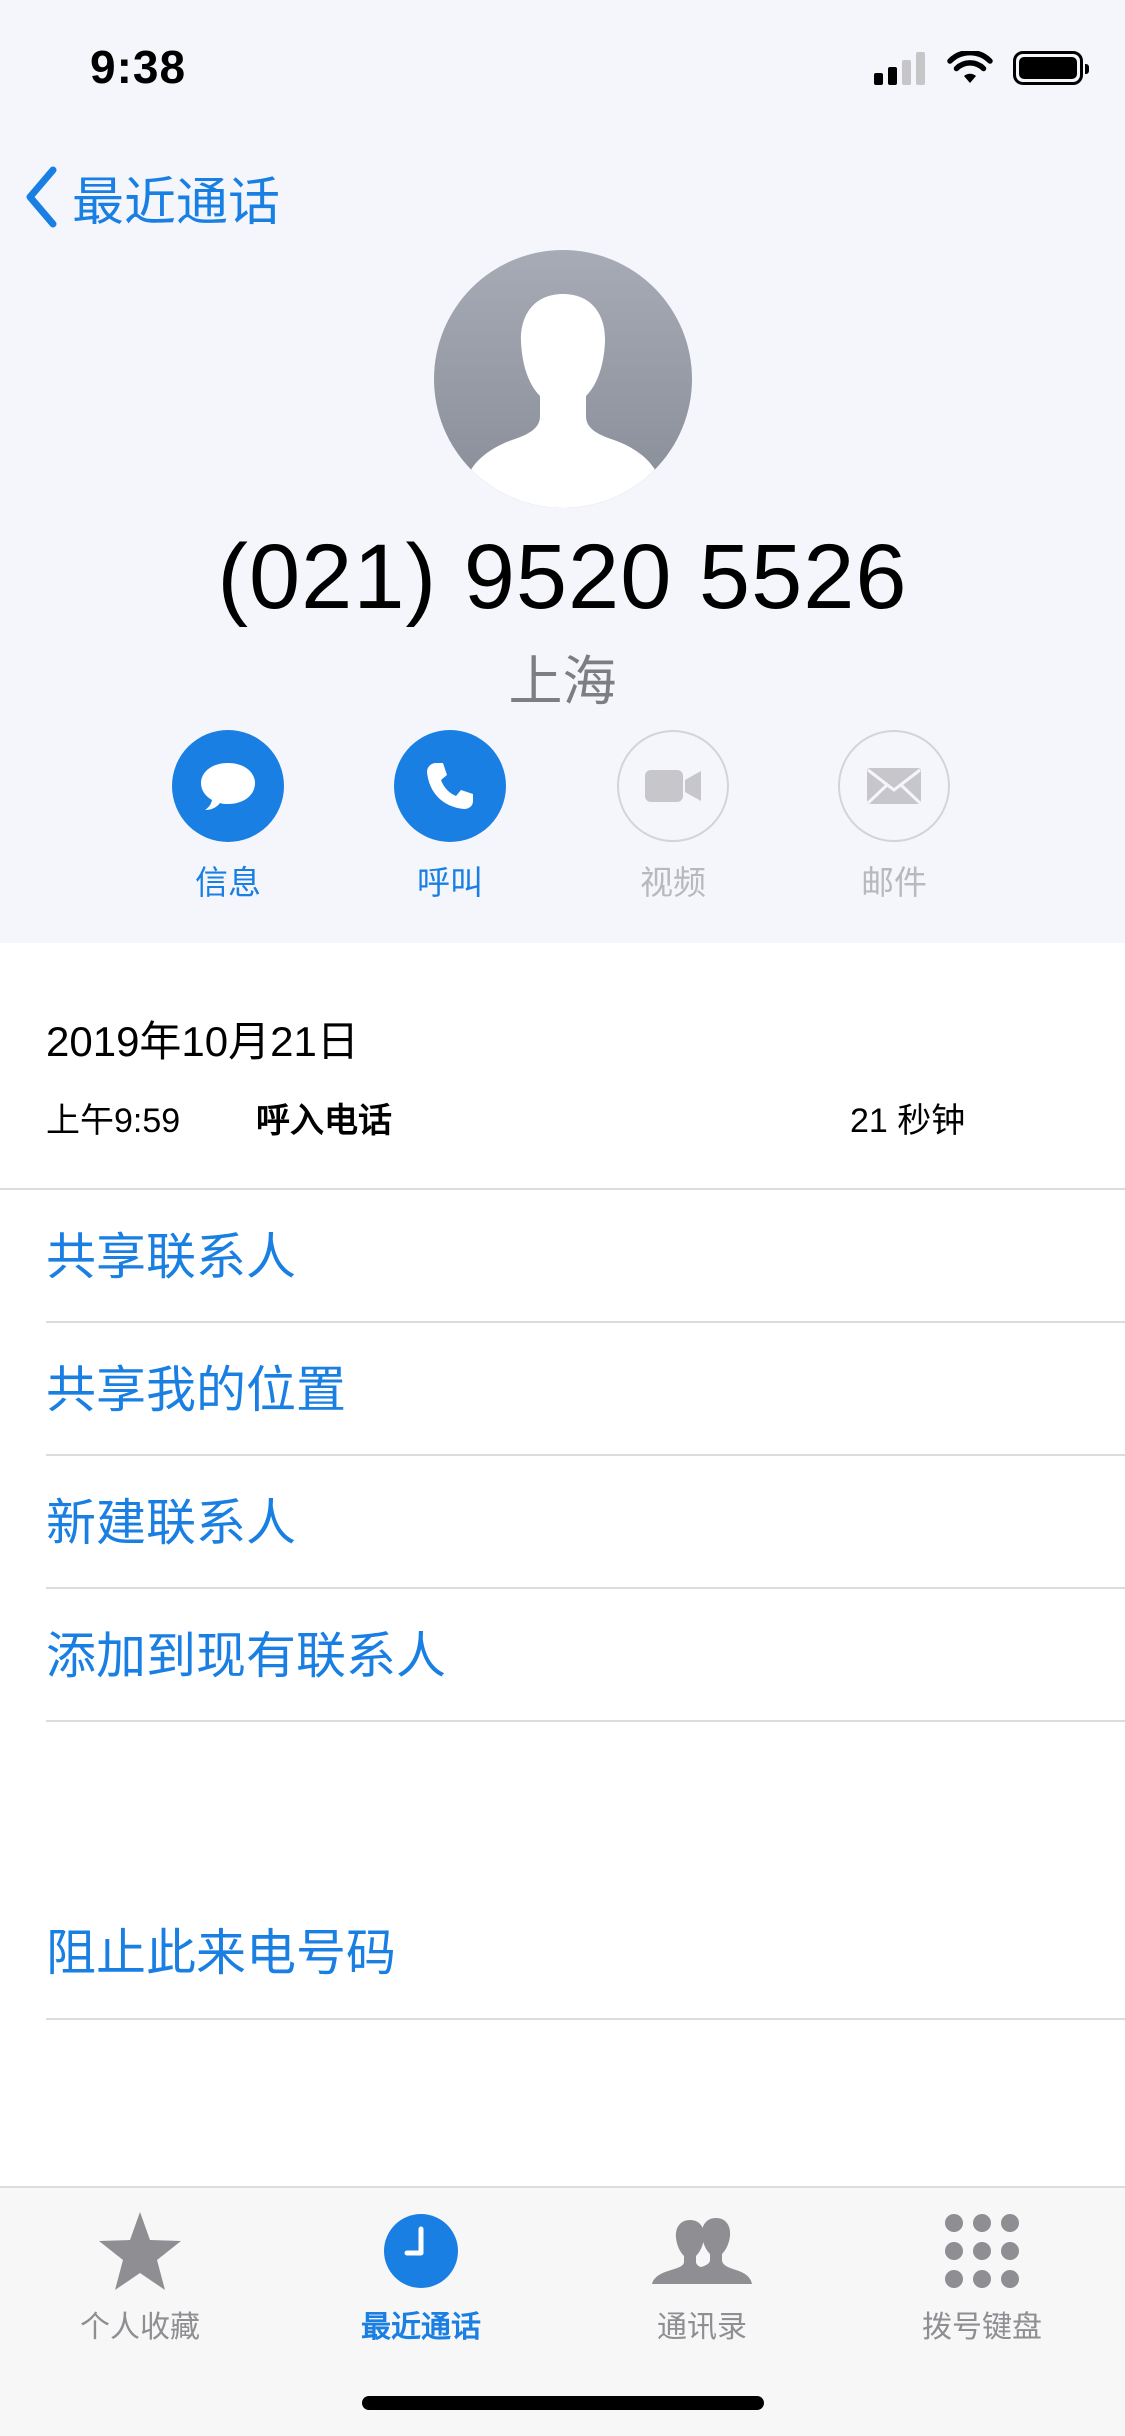 This screenshot has width=1125, height=2436. What do you see at coordinates (908, 1121) in the screenshot?
I see `call-duration: 21 秒钟` at bounding box center [908, 1121].